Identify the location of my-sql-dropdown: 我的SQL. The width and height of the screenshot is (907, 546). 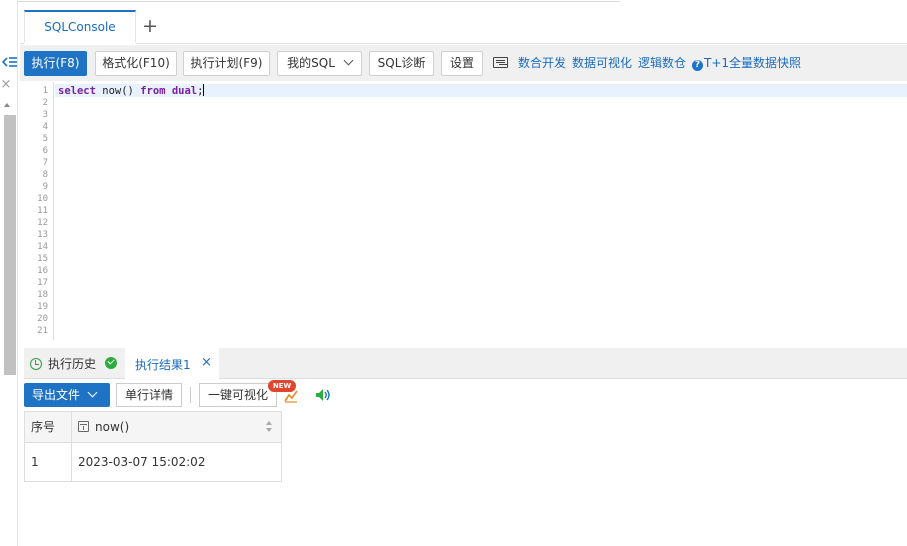
(319, 63).